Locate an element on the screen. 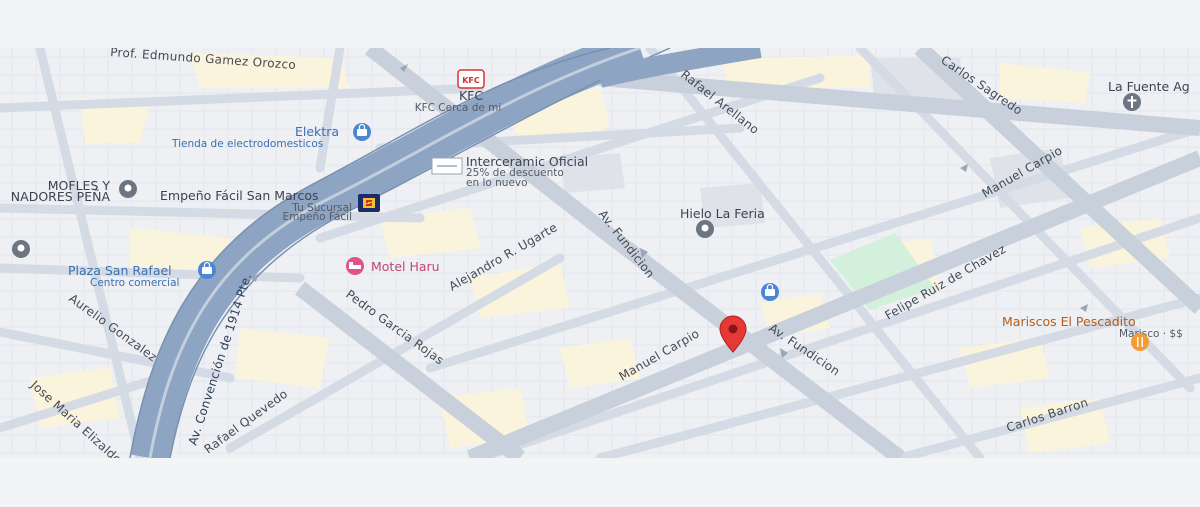 Image resolution: width=1200 pixels, height=507 pixels. restaurant-icon is located at coordinates (1140, 342).